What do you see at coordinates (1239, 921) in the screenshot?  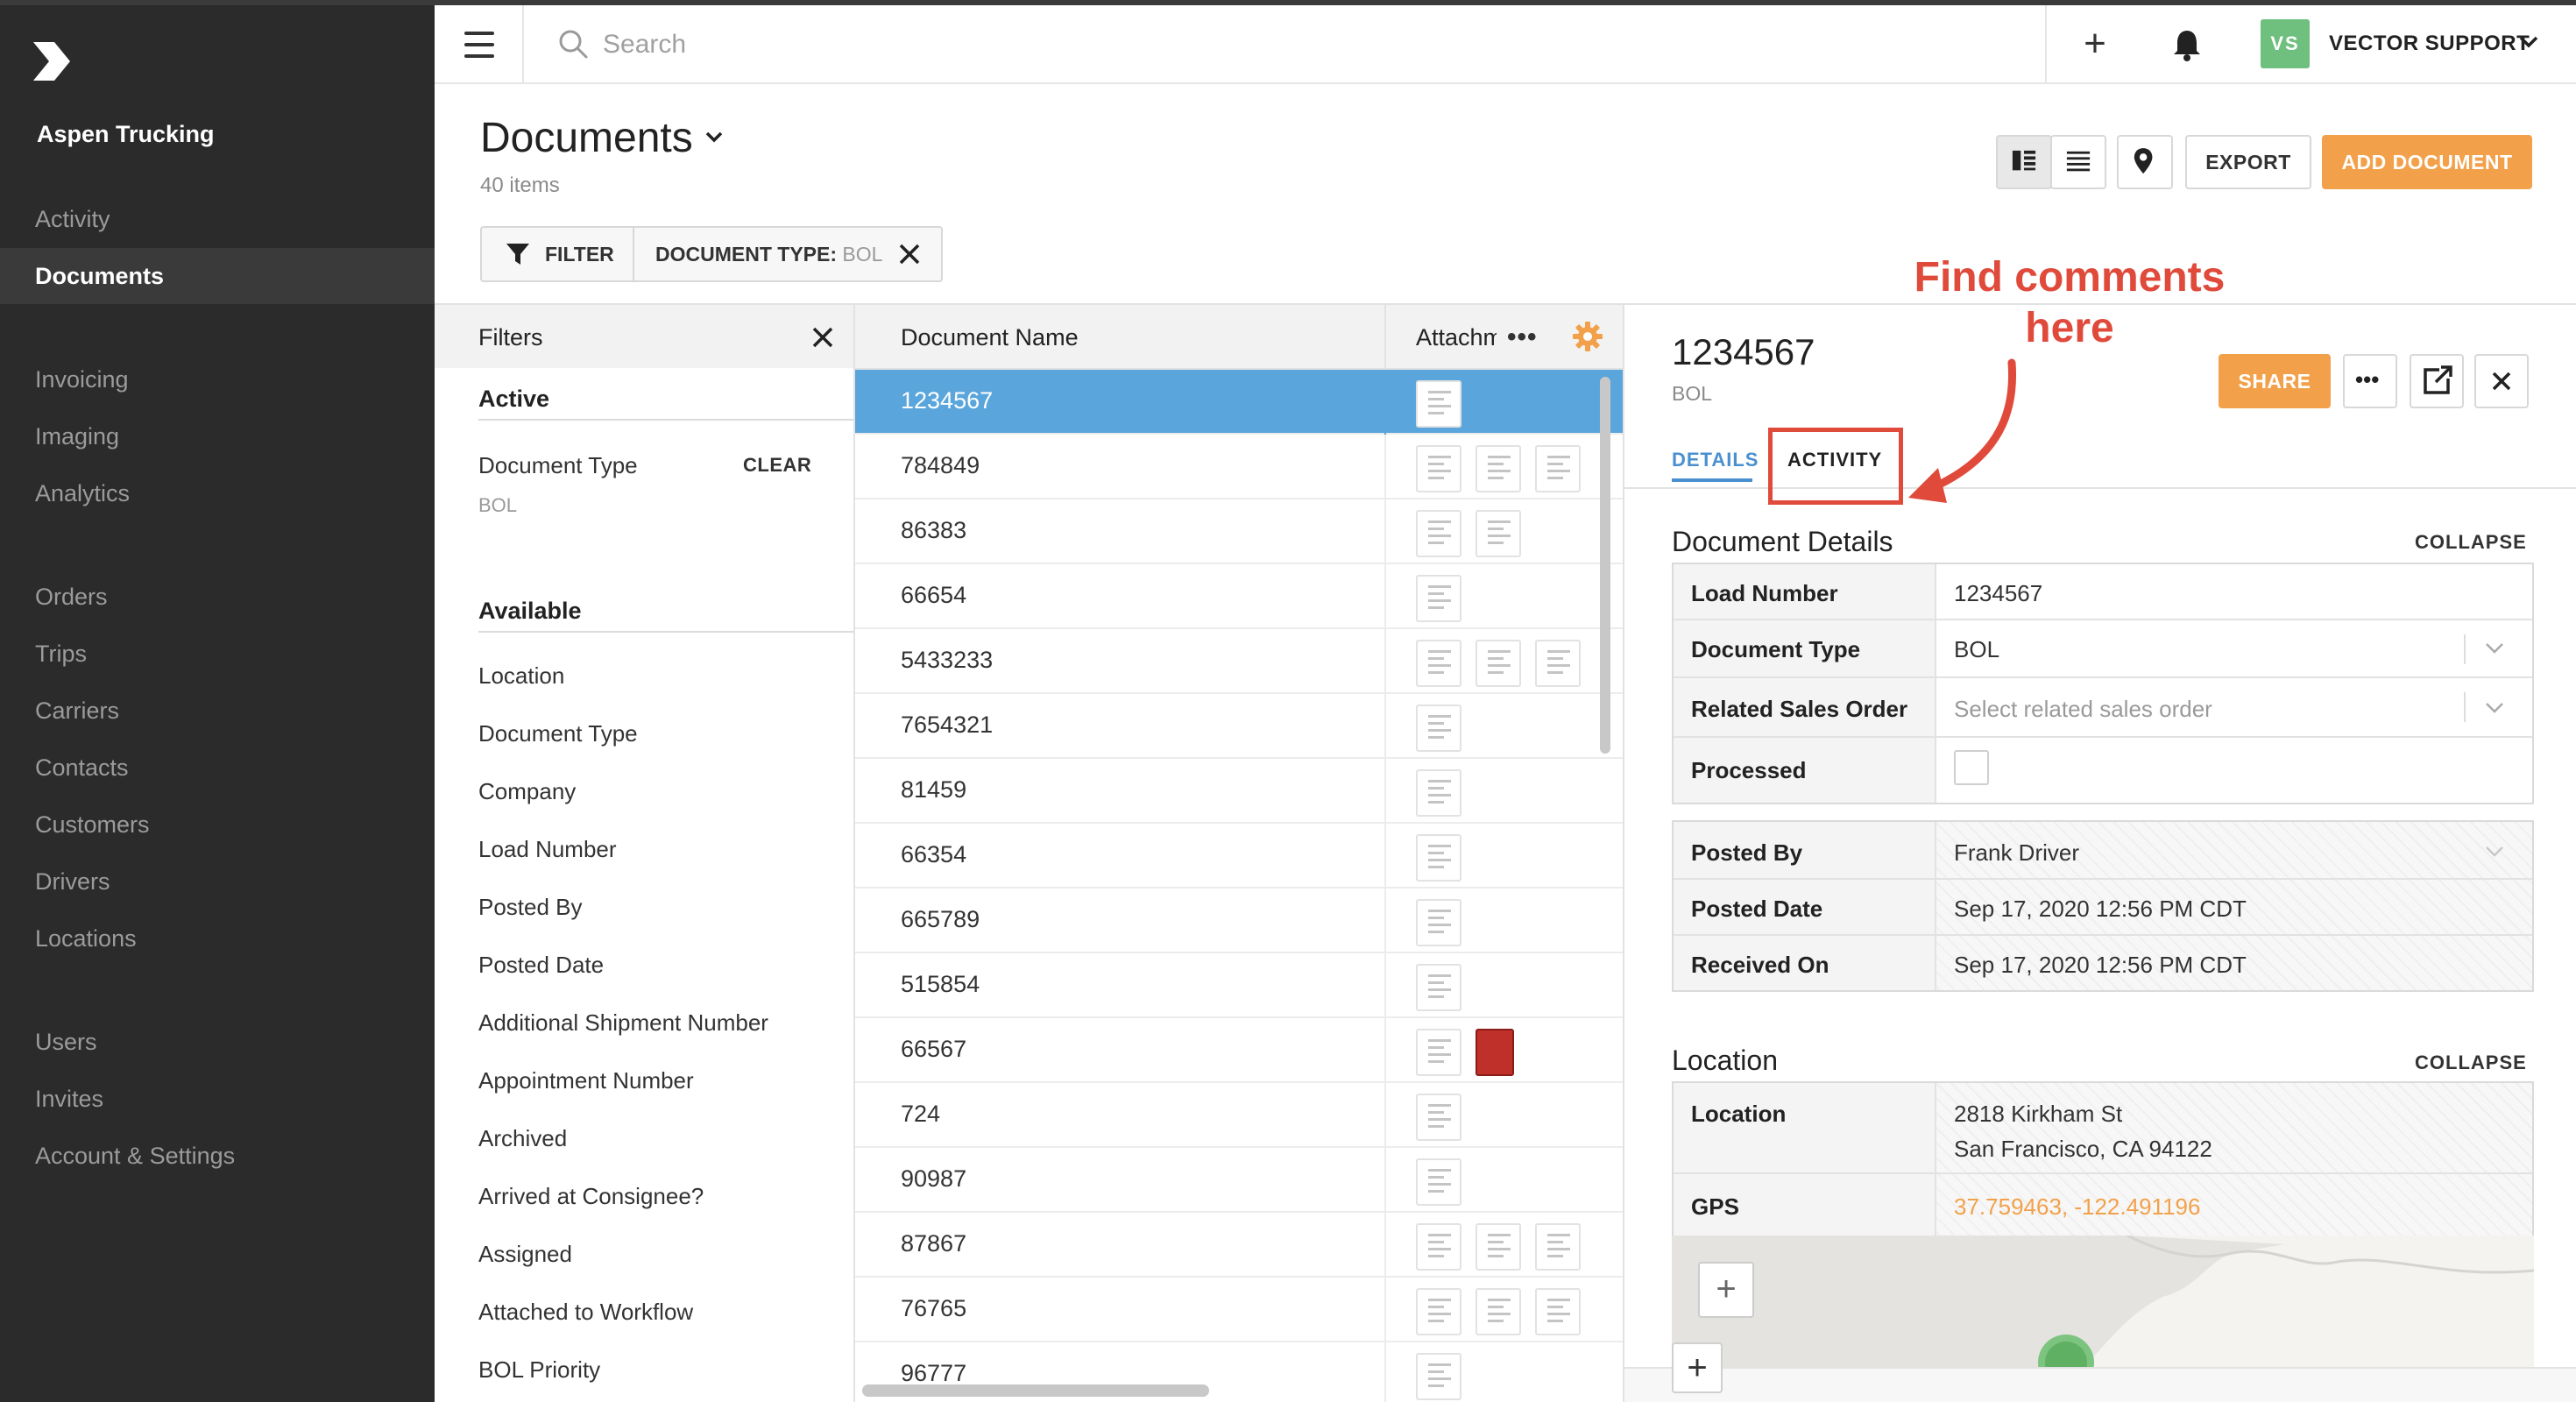 I see `table-row: 665789` at bounding box center [1239, 921].